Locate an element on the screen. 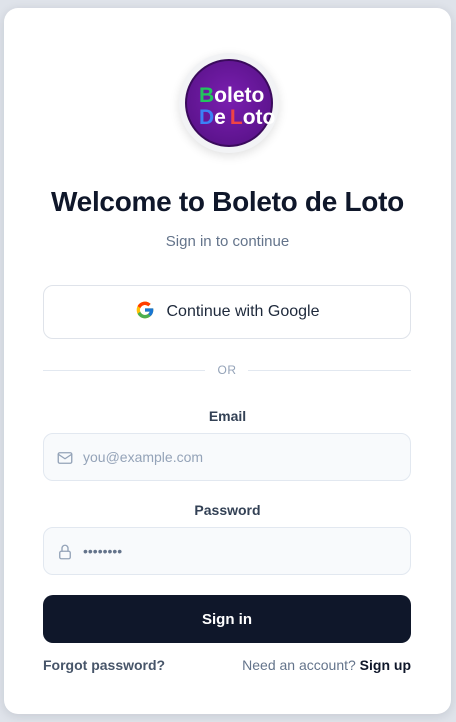 The width and height of the screenshot is (456, 722). password-field is located at coordinates (227, 551).